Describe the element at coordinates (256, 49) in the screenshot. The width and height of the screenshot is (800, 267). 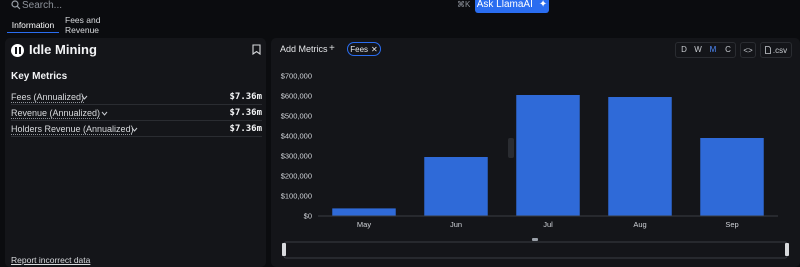
I see `bookmark-icon` at that location.